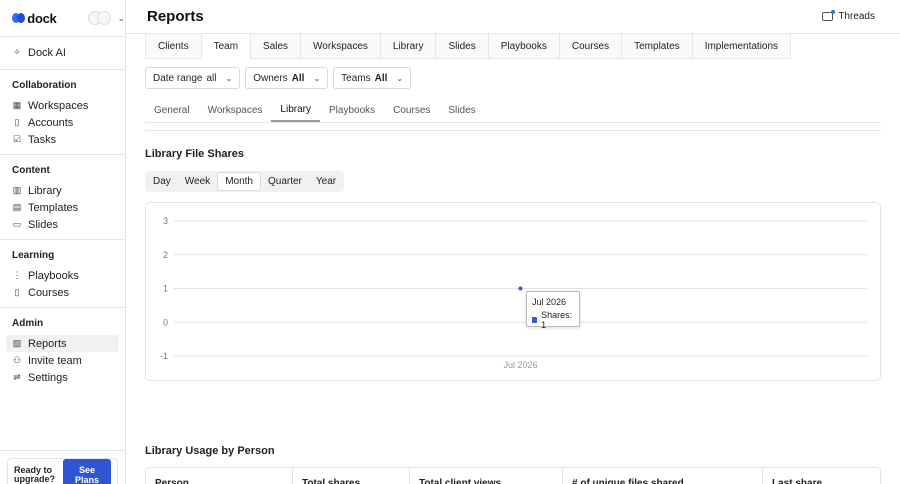 This screenshot has width=900, height=484. I want to click on sidebar-item-label: Invite team, so click(55, 360).